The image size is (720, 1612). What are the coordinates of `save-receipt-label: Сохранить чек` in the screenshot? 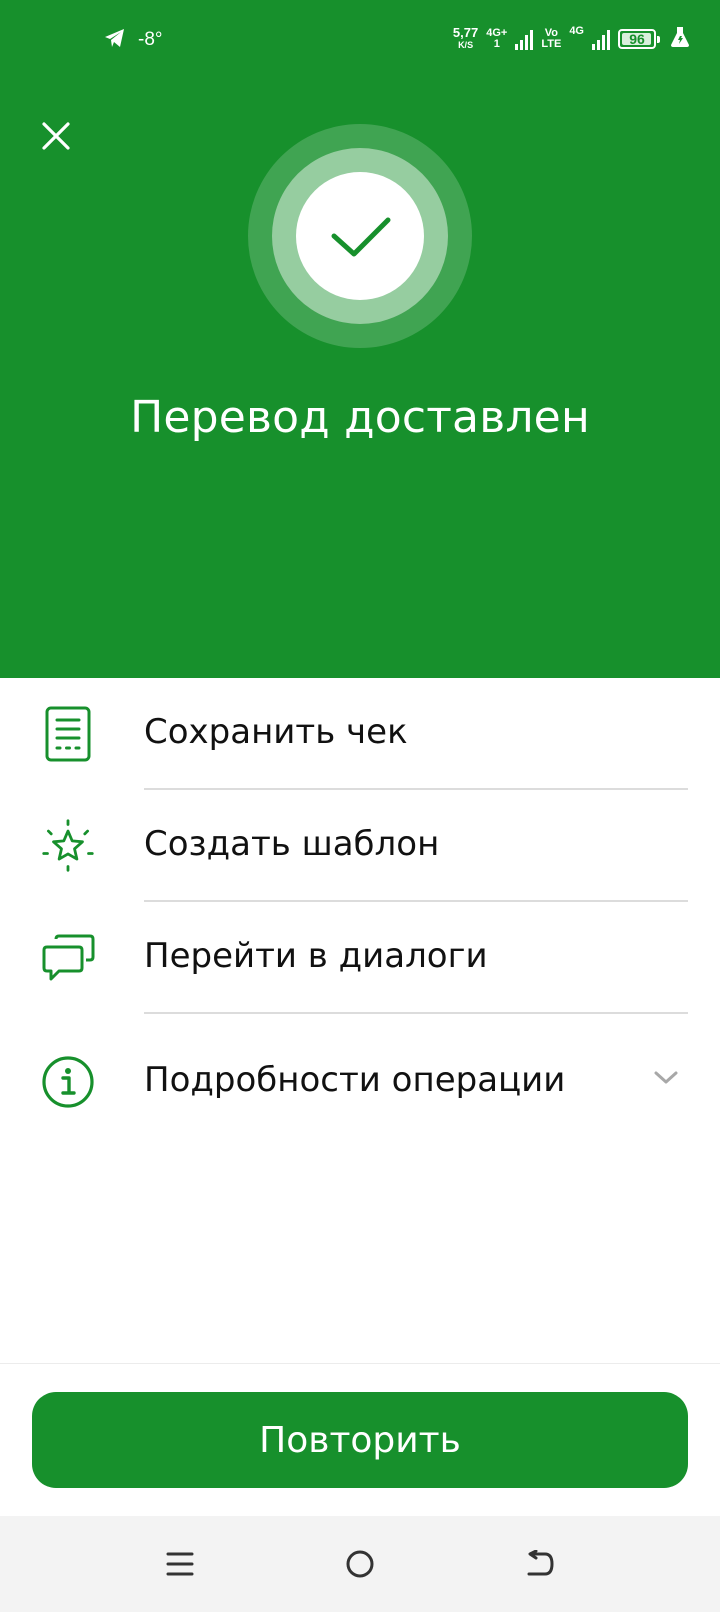 It's located at (276, 732).